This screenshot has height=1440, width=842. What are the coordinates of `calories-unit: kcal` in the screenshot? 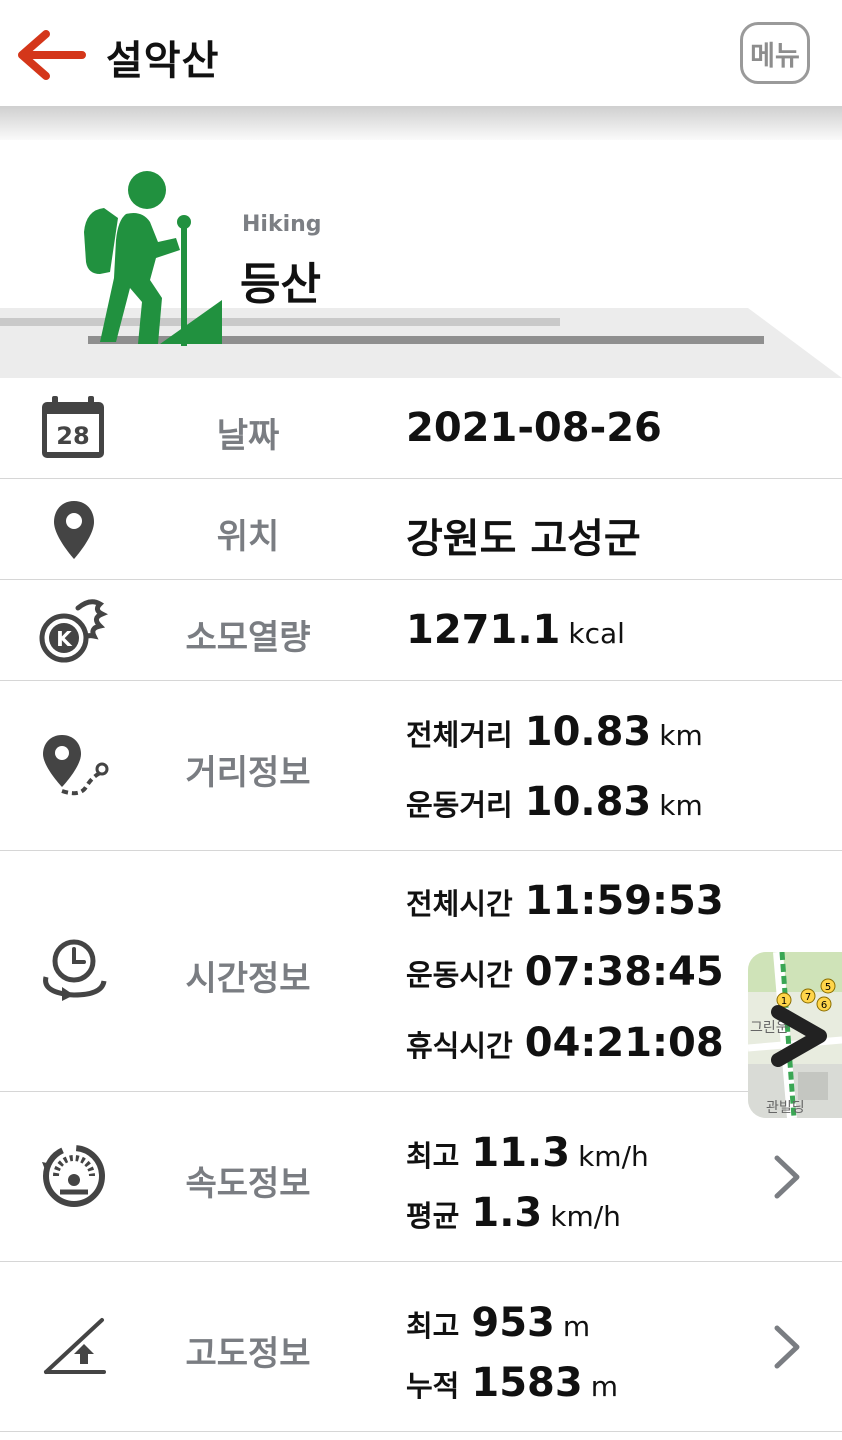 It's located at (596, 633).